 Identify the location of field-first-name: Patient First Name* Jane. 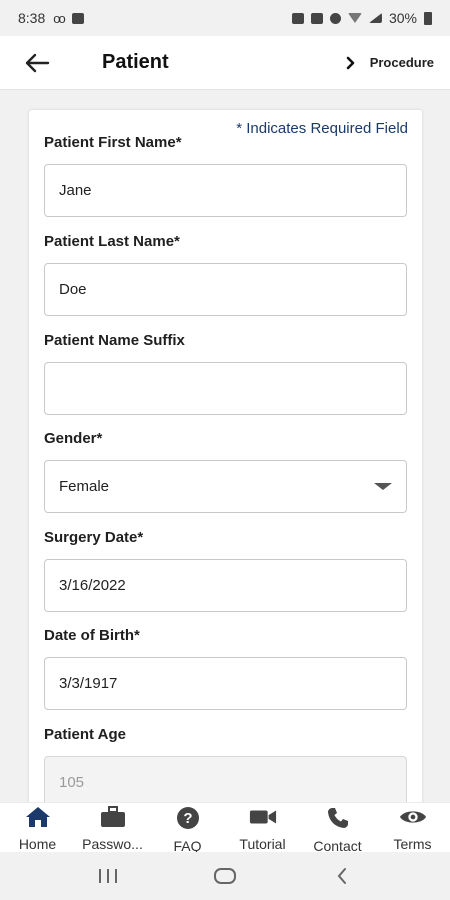
(226, 175).